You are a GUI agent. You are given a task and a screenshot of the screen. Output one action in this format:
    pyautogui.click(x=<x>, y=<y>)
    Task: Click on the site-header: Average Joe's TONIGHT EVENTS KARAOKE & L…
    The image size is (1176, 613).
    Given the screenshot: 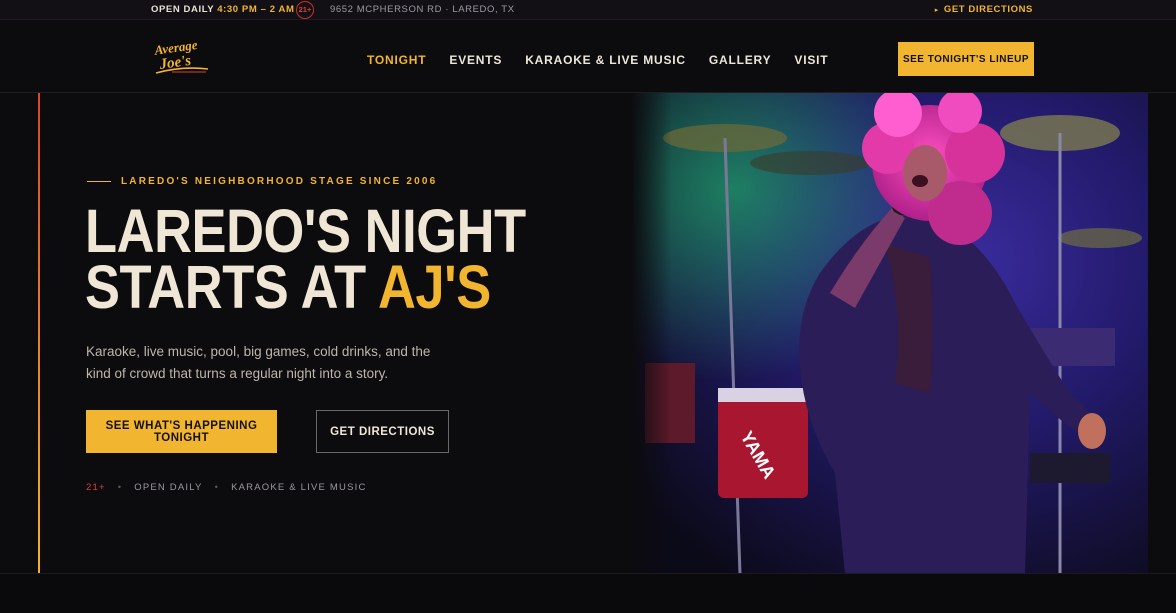 What is the action you would take?
    pyautogui.click(x=588, y=56)
    